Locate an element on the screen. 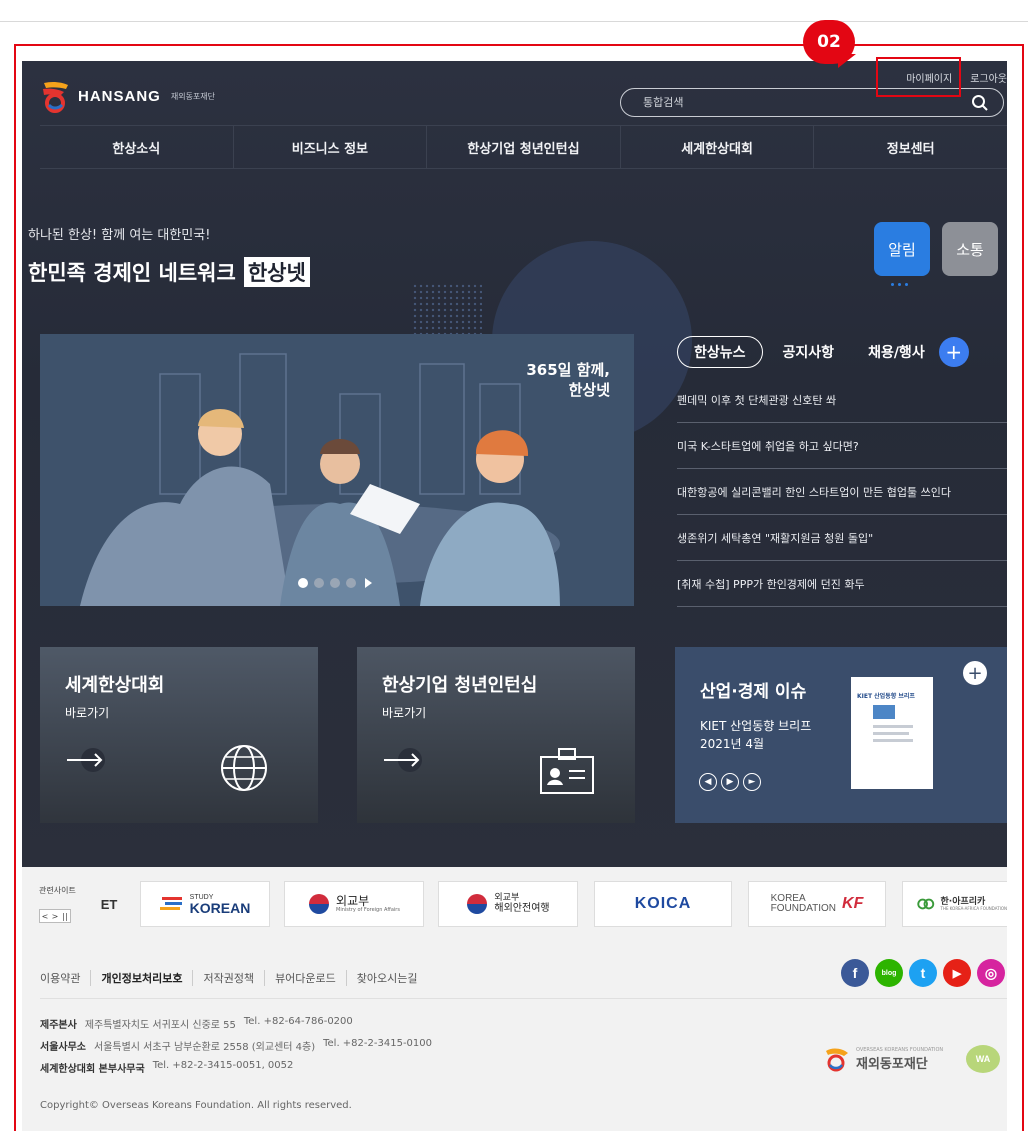 Image resolution: width=1028 pixels, height=1131 pixels. play-icon is located at coordinates (368, 583).